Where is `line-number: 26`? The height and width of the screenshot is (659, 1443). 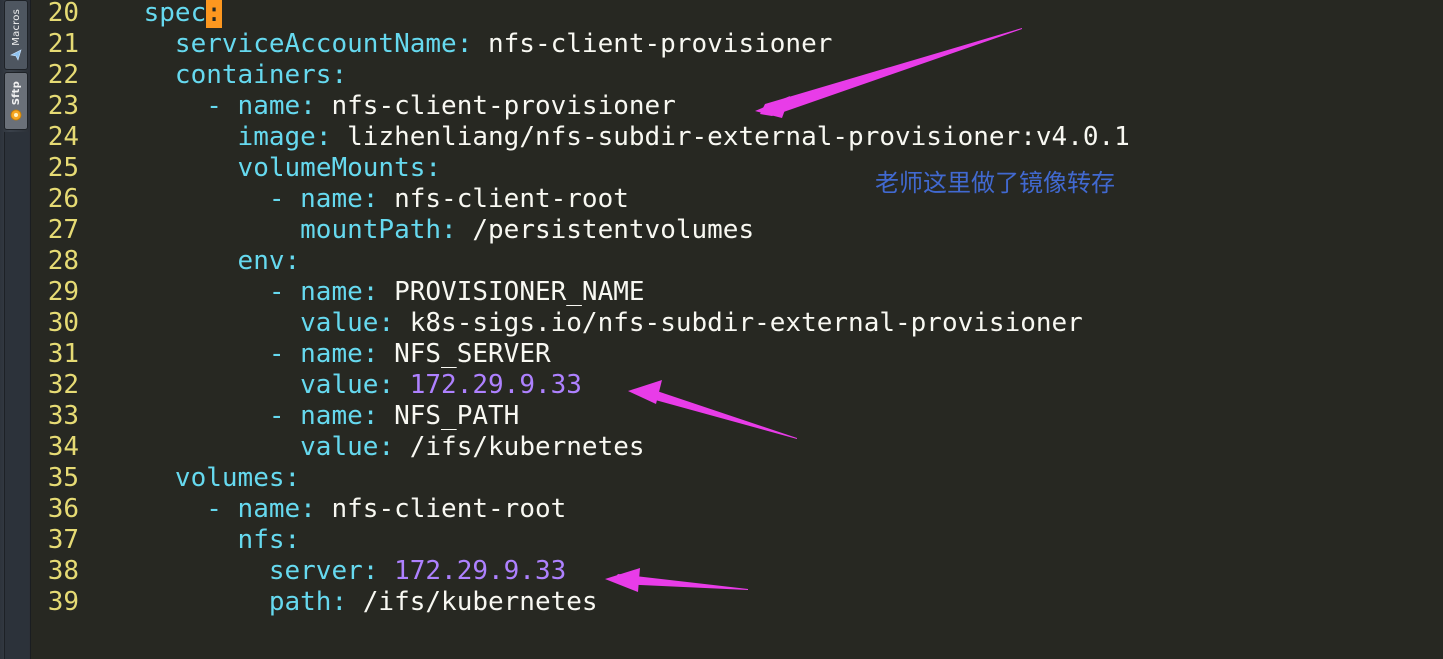
line-number: 26 is located at coordinates (63, 199).